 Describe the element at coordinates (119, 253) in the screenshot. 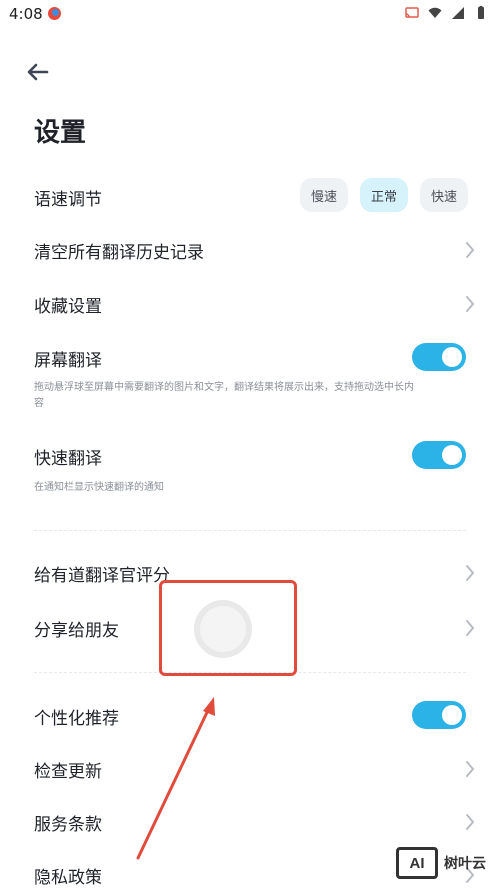

I see `clear-history-label: 清空所有翻译历史记录` at that location.